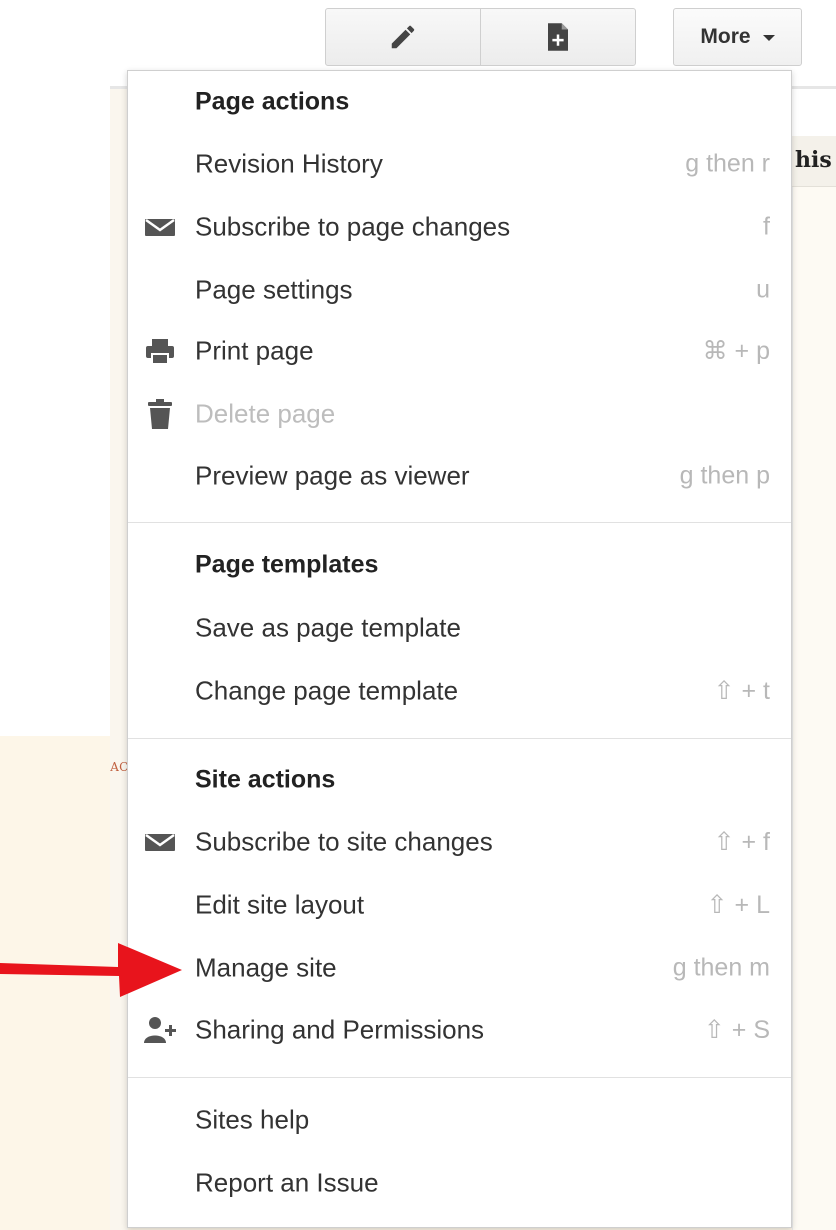  What do you see at coordinates (459, 905) in the screenshot?
I see `menu-item-edit-site-layout: Edit site layout ⇧ + L` at bounding box center [459, 905].